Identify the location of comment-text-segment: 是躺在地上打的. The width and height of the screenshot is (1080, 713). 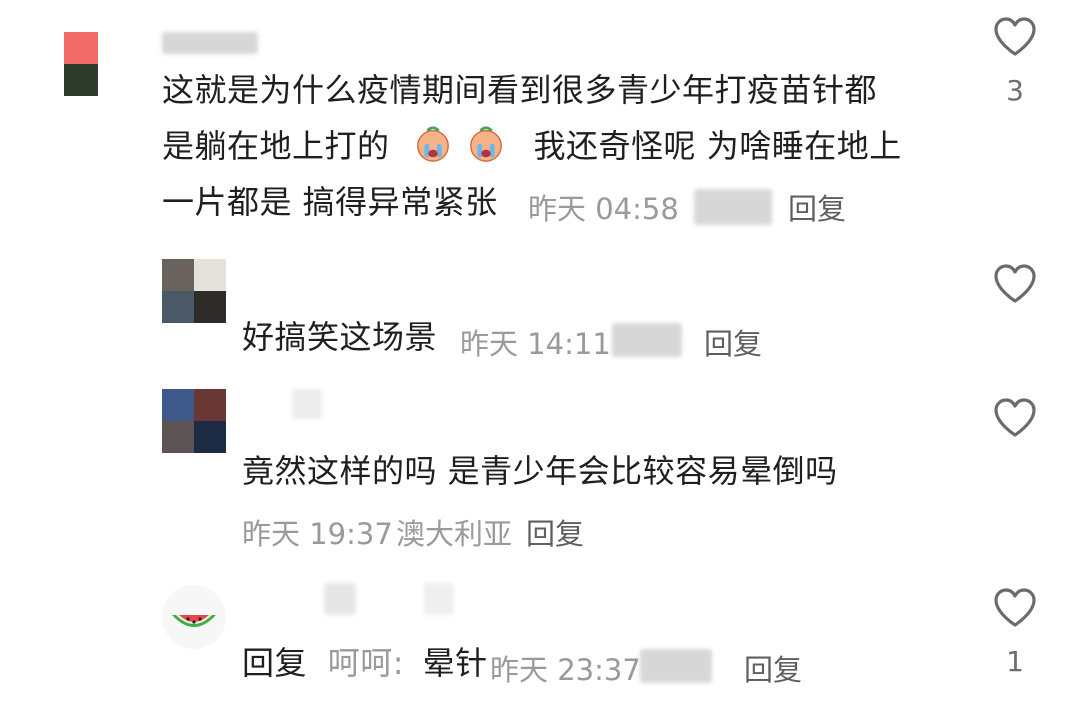
(276, 146).